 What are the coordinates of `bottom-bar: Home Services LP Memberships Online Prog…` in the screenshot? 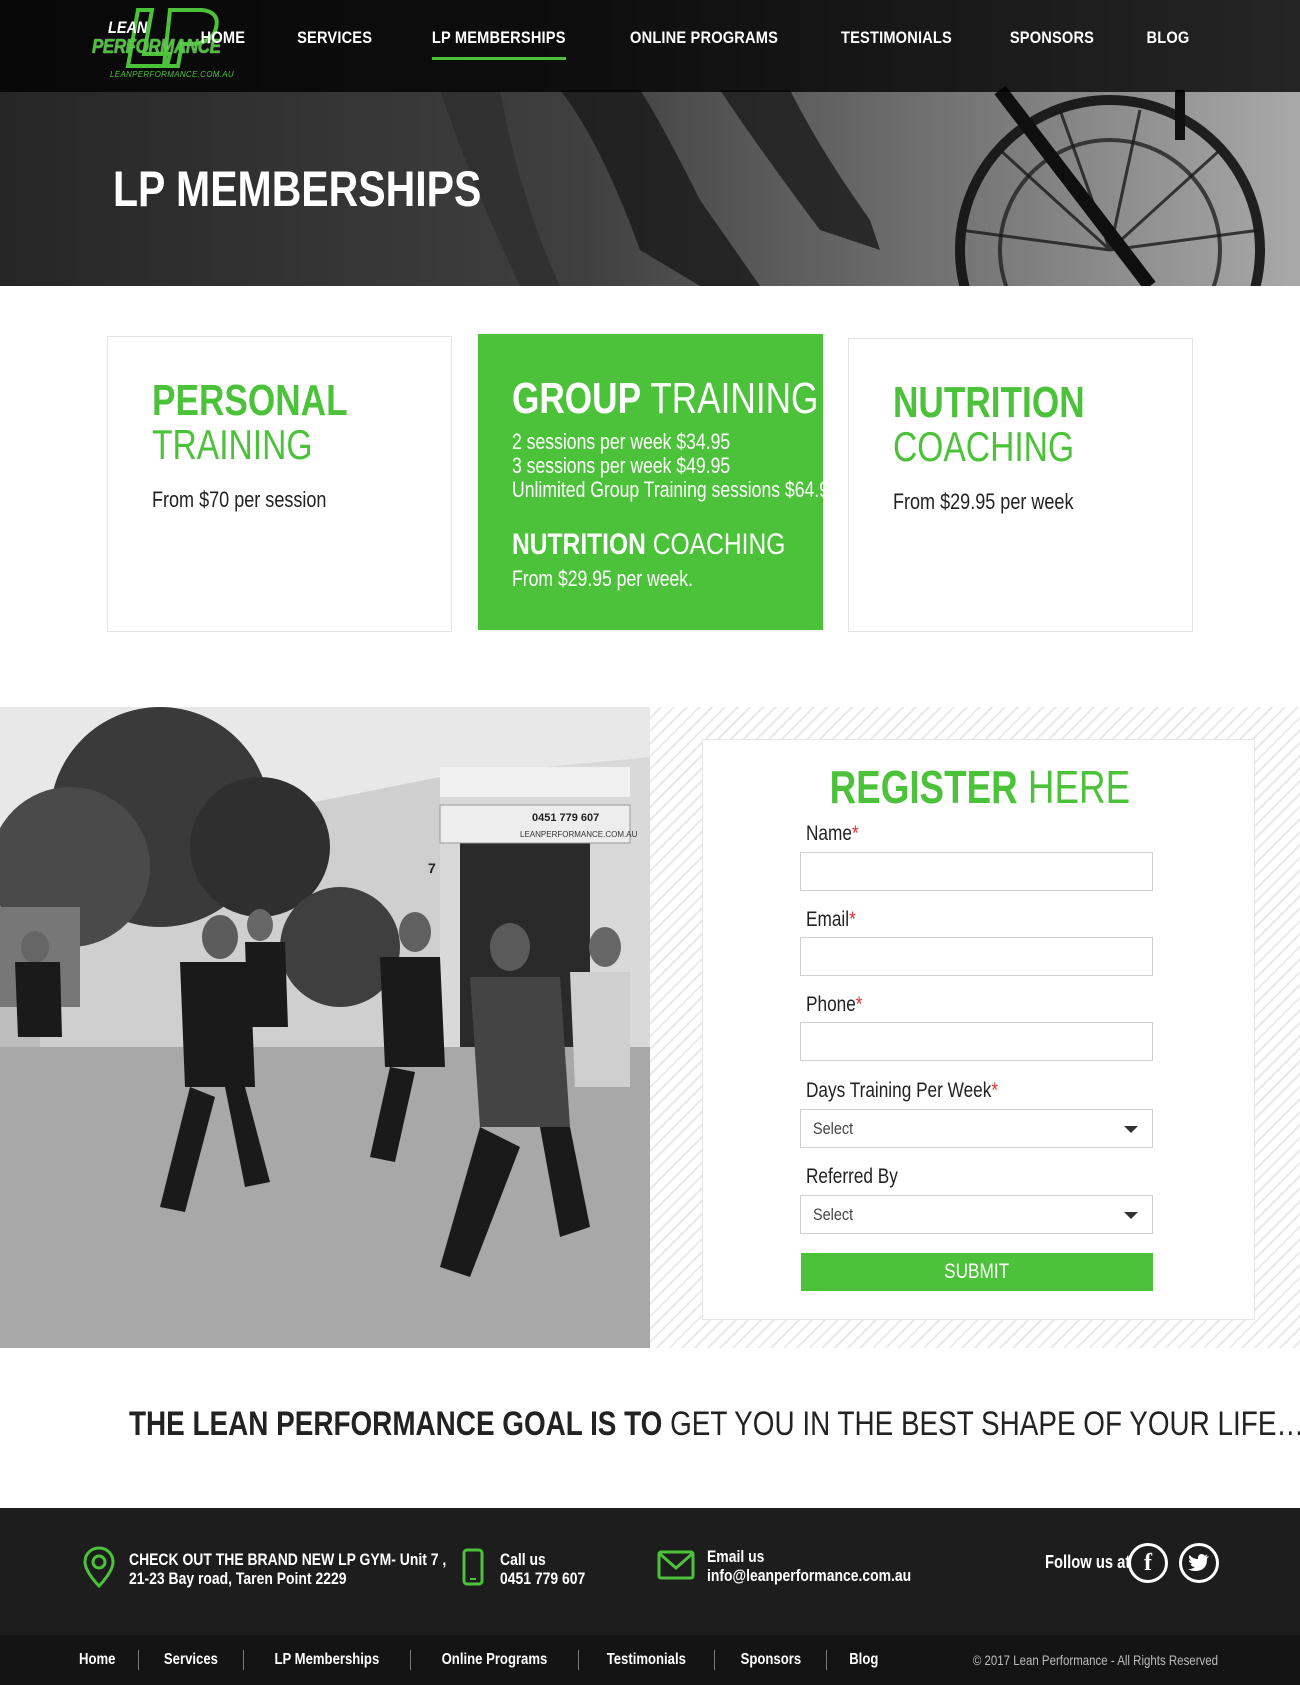 It's located at (650, 1660).